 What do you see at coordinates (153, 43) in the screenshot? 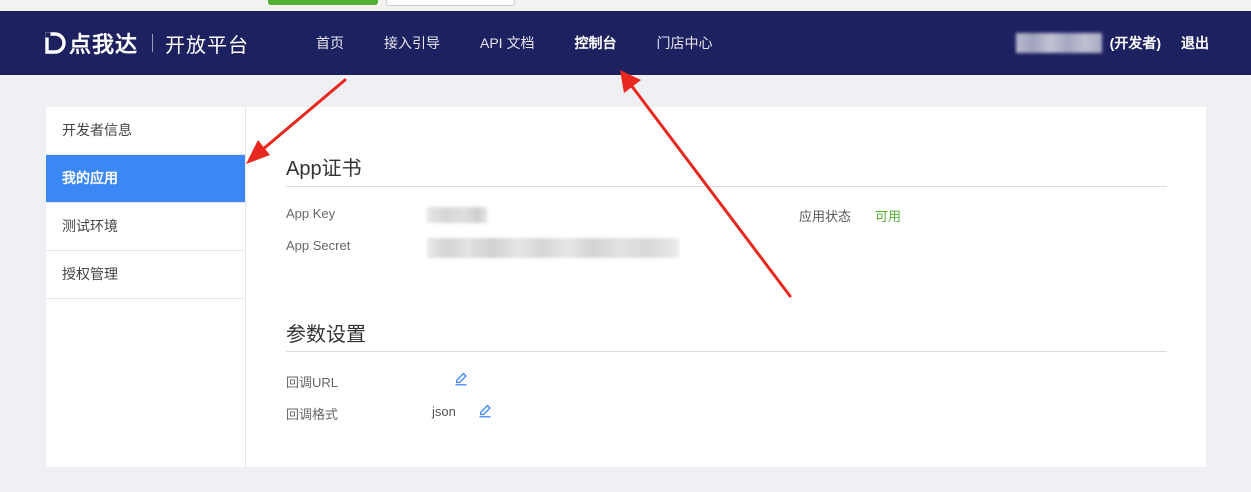
I see `logo-divider` at bounding box center [153, 43].